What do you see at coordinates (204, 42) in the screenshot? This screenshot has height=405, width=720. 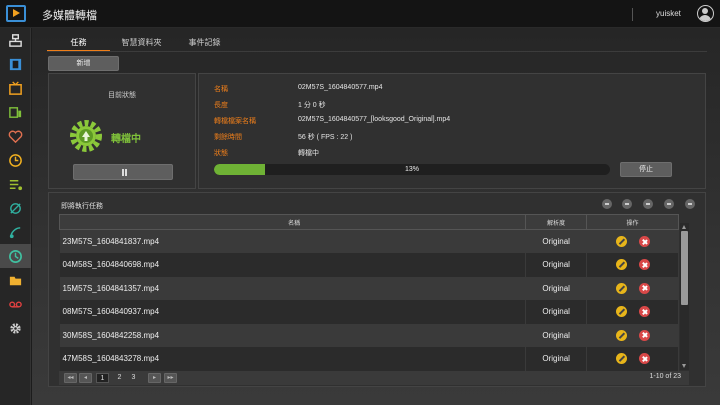 I see `tab-event-log: 事件記錄` at bounding box center [204, 42].